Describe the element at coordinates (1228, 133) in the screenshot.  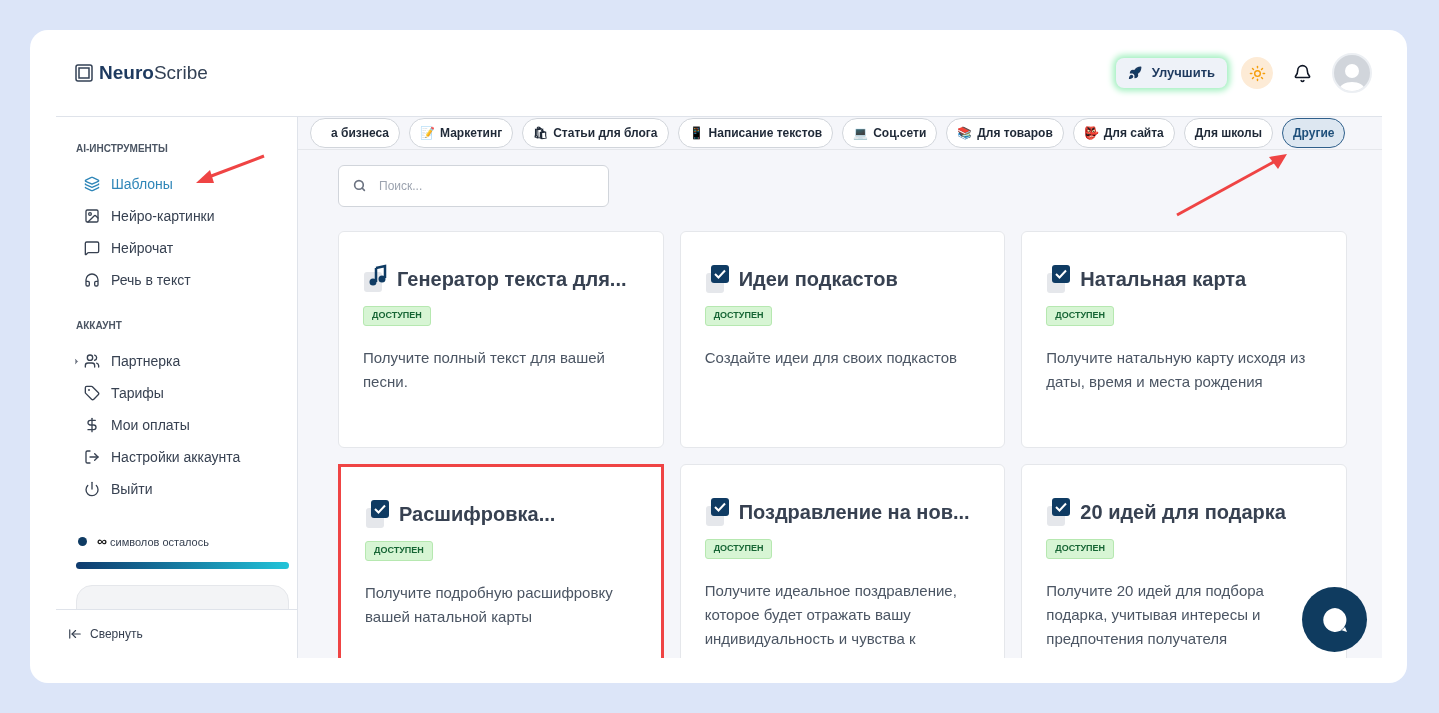
I see `category-chip: Для школы` at that location.